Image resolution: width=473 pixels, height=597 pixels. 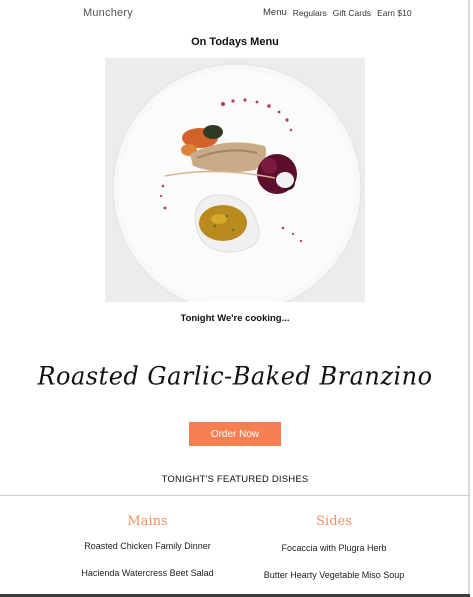 I want to click on dish-name: Roasted Garlic-Baked Branzino, so click(x=235, y=376).